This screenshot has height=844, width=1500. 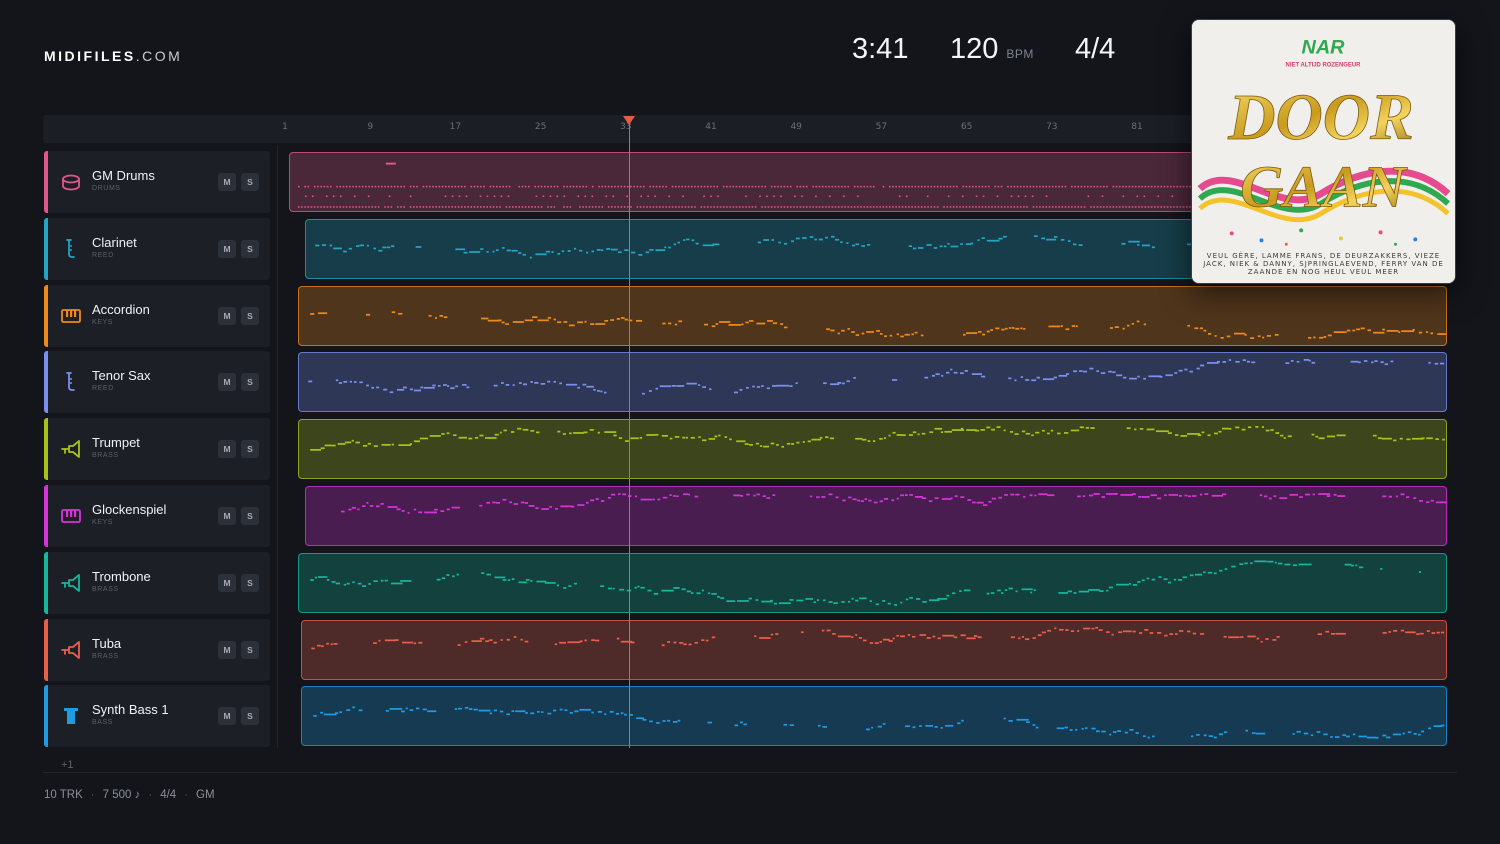 I want to click on track-header: Tuba BRASS M S, so click(x=157, y=650).